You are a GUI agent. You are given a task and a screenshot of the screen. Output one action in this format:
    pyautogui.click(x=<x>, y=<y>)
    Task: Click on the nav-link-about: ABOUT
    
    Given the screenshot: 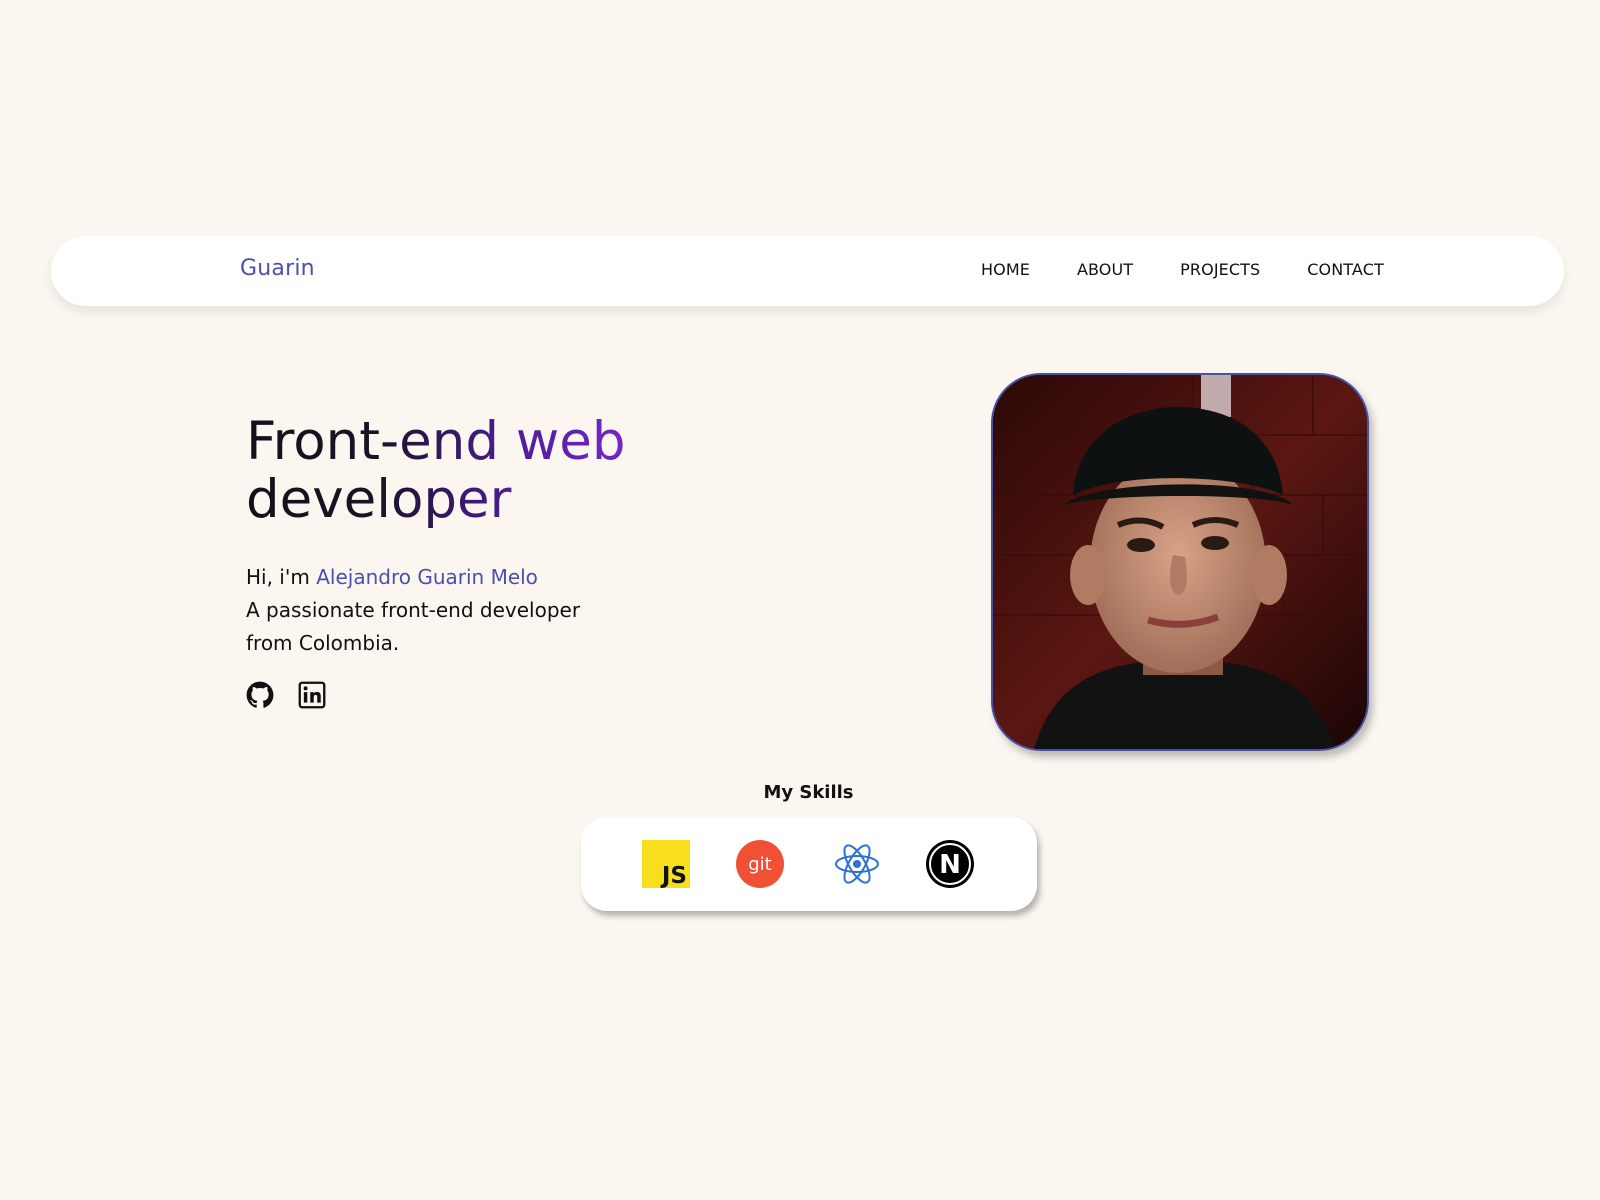 What is the action you would take?
    pyautogui.click(x=1105, y=269)
    